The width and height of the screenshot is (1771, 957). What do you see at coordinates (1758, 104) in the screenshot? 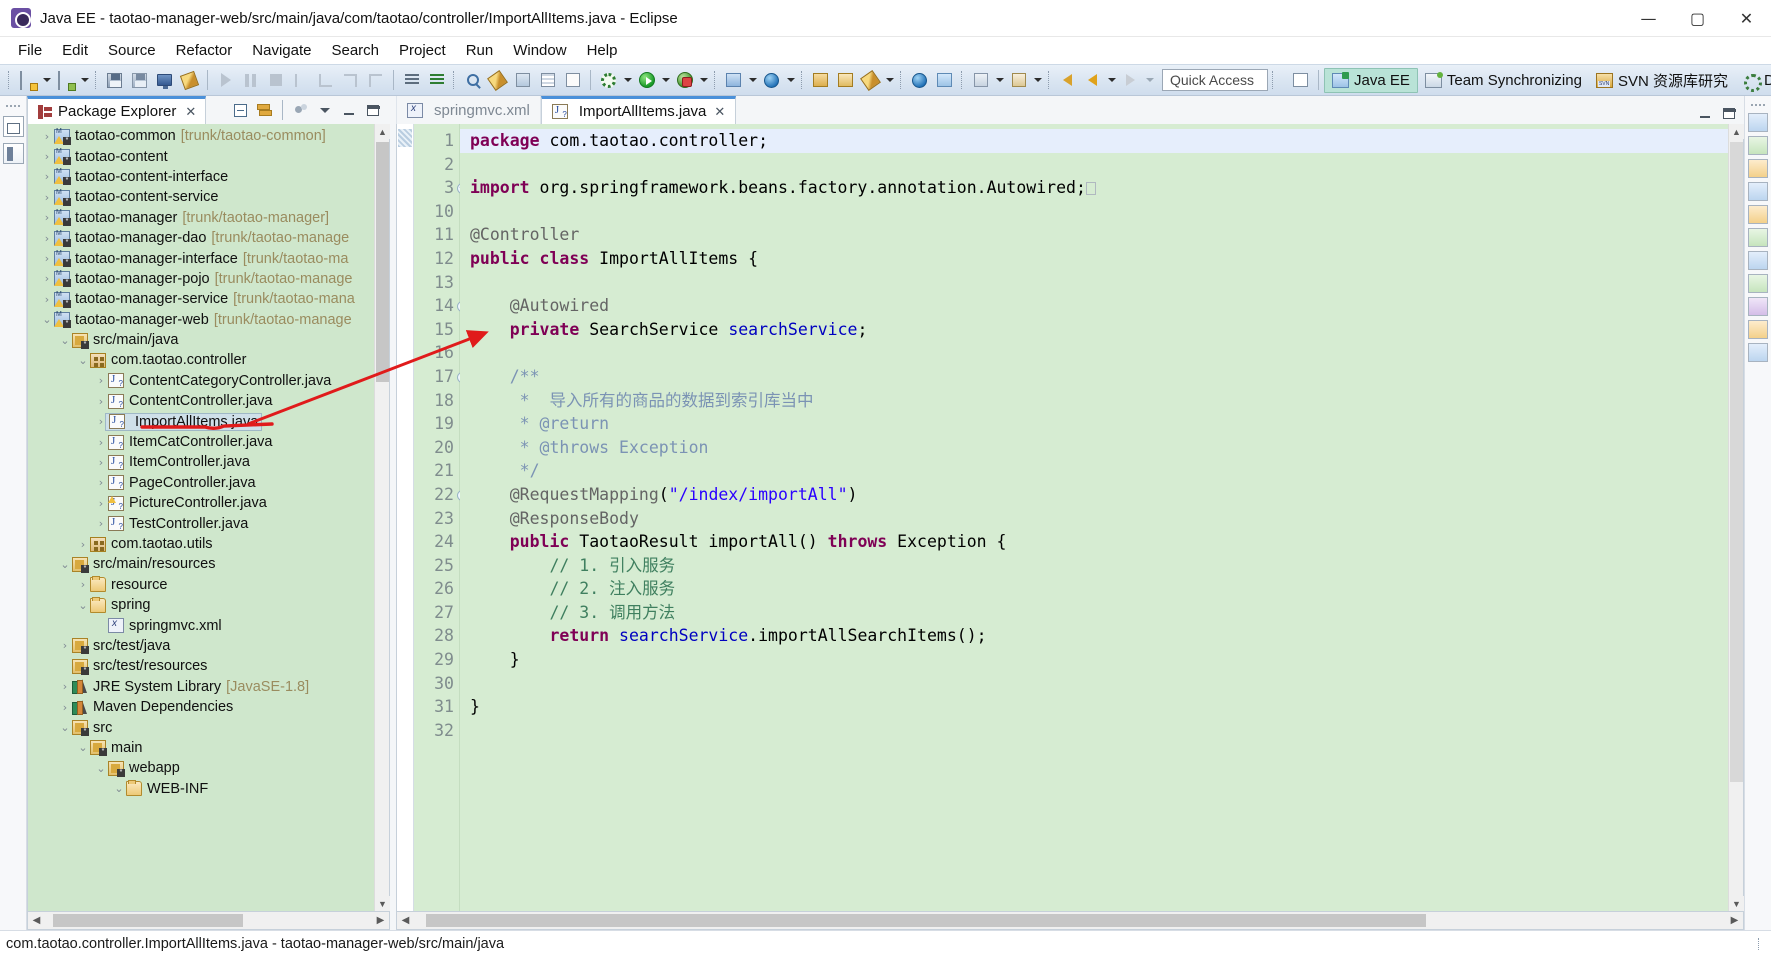
I see `right-rail-grip` at bounding box center [1758, 104].